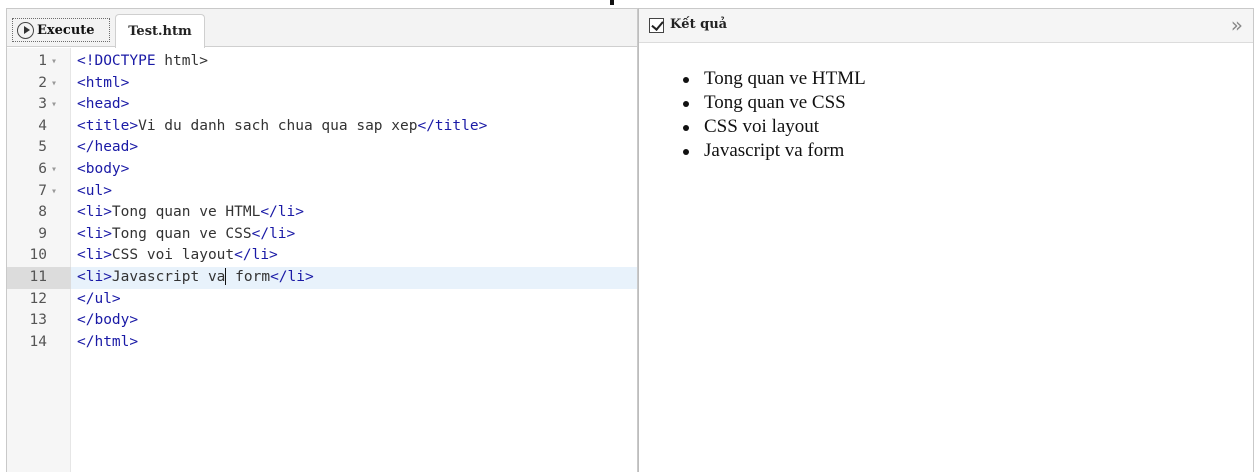 This screenshot has height=472, width=1254. What do you see at coordinates (656, 25) in the screenshot?
I see `checkbox-icon` at bounding box center [656, 25].